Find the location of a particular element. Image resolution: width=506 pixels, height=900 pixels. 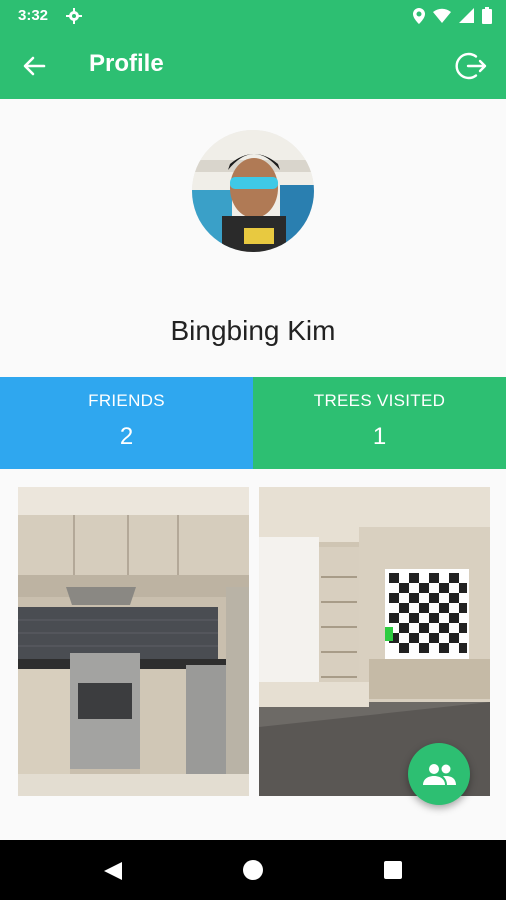

friends-fab-button is located at coordinates (439, 774).